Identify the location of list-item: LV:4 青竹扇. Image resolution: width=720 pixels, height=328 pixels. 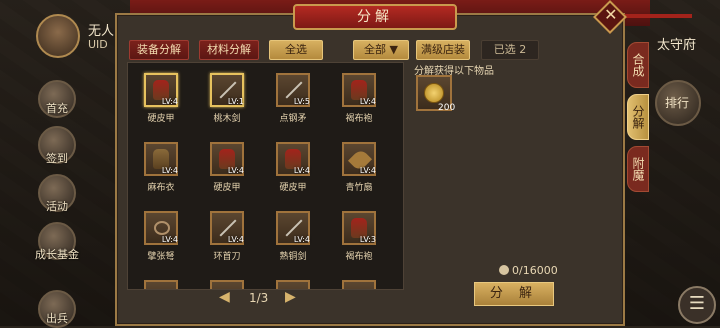
(359, 173).